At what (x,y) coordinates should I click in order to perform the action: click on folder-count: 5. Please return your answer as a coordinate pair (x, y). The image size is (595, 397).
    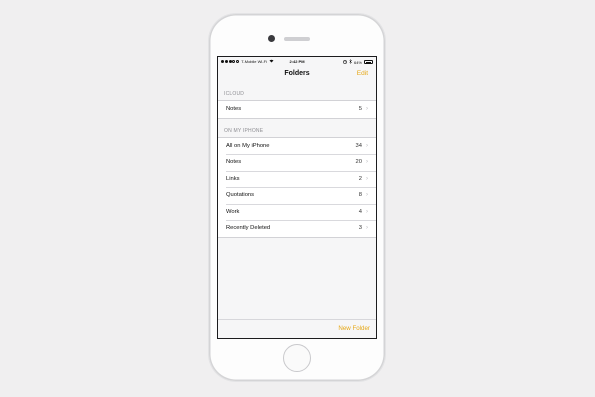
    Looking at the image, I should click on (360, 109).